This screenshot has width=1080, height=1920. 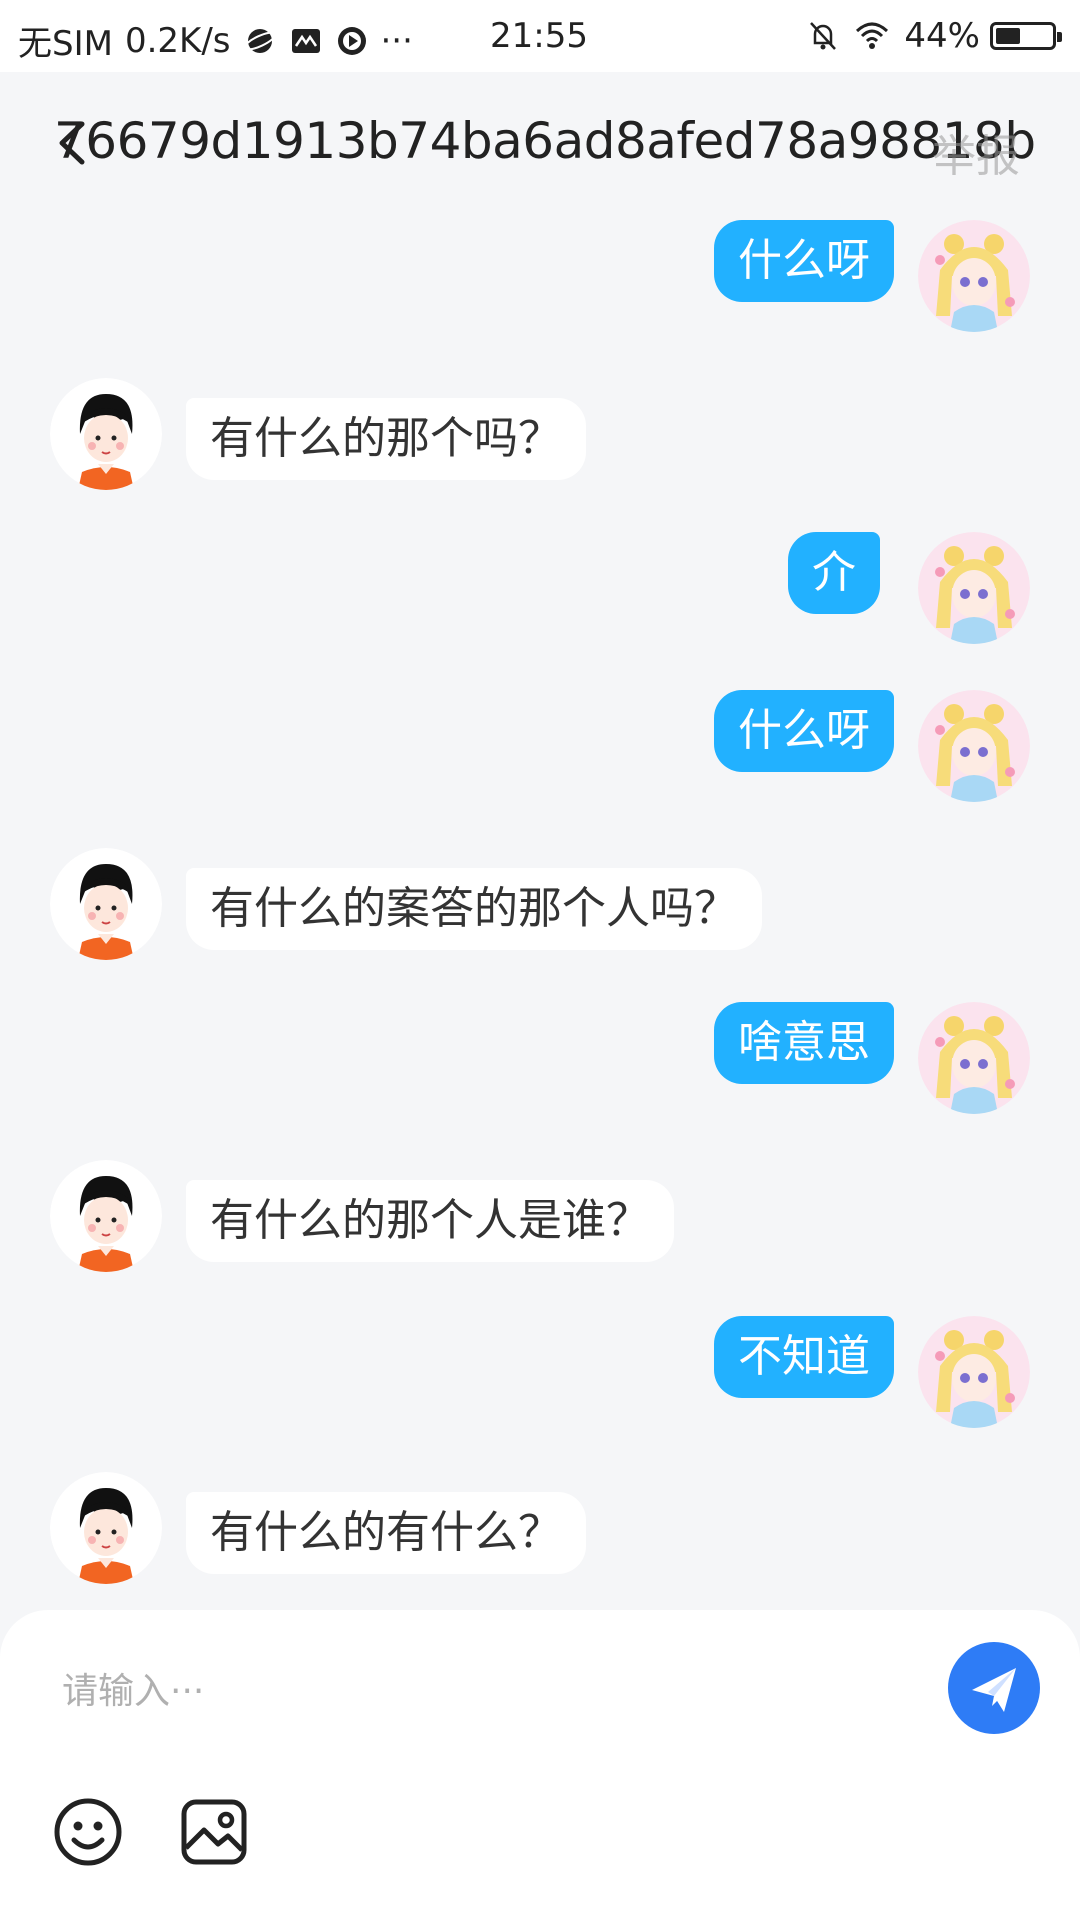 I want to click on clock: 21:55, so click(x=539, y=36).